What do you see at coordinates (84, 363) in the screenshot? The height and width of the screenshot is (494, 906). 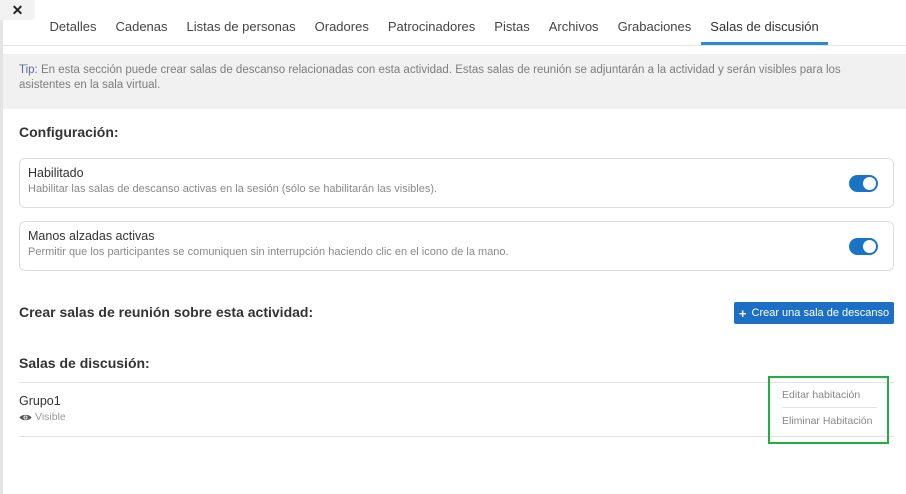 I see `rooms-title: Salas de discusión:` at bounding box center [84, 363].